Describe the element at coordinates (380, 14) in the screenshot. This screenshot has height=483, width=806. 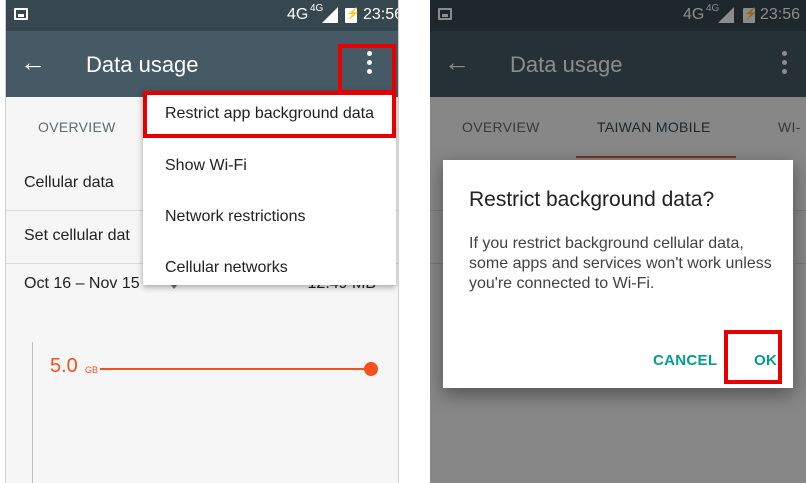
I see `clock: 23:56` at that location.